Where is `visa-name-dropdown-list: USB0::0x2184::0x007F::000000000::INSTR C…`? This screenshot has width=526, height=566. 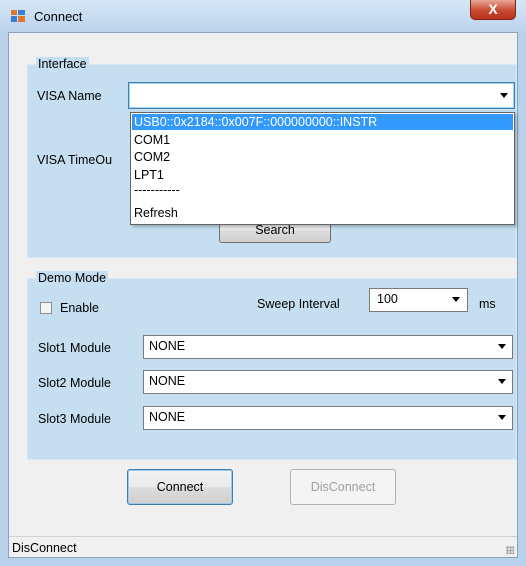 visa-name-dropdown-list: USB0::0x2184::0x007F::000000000::INSTR C… is located at coordinates (322, 168).